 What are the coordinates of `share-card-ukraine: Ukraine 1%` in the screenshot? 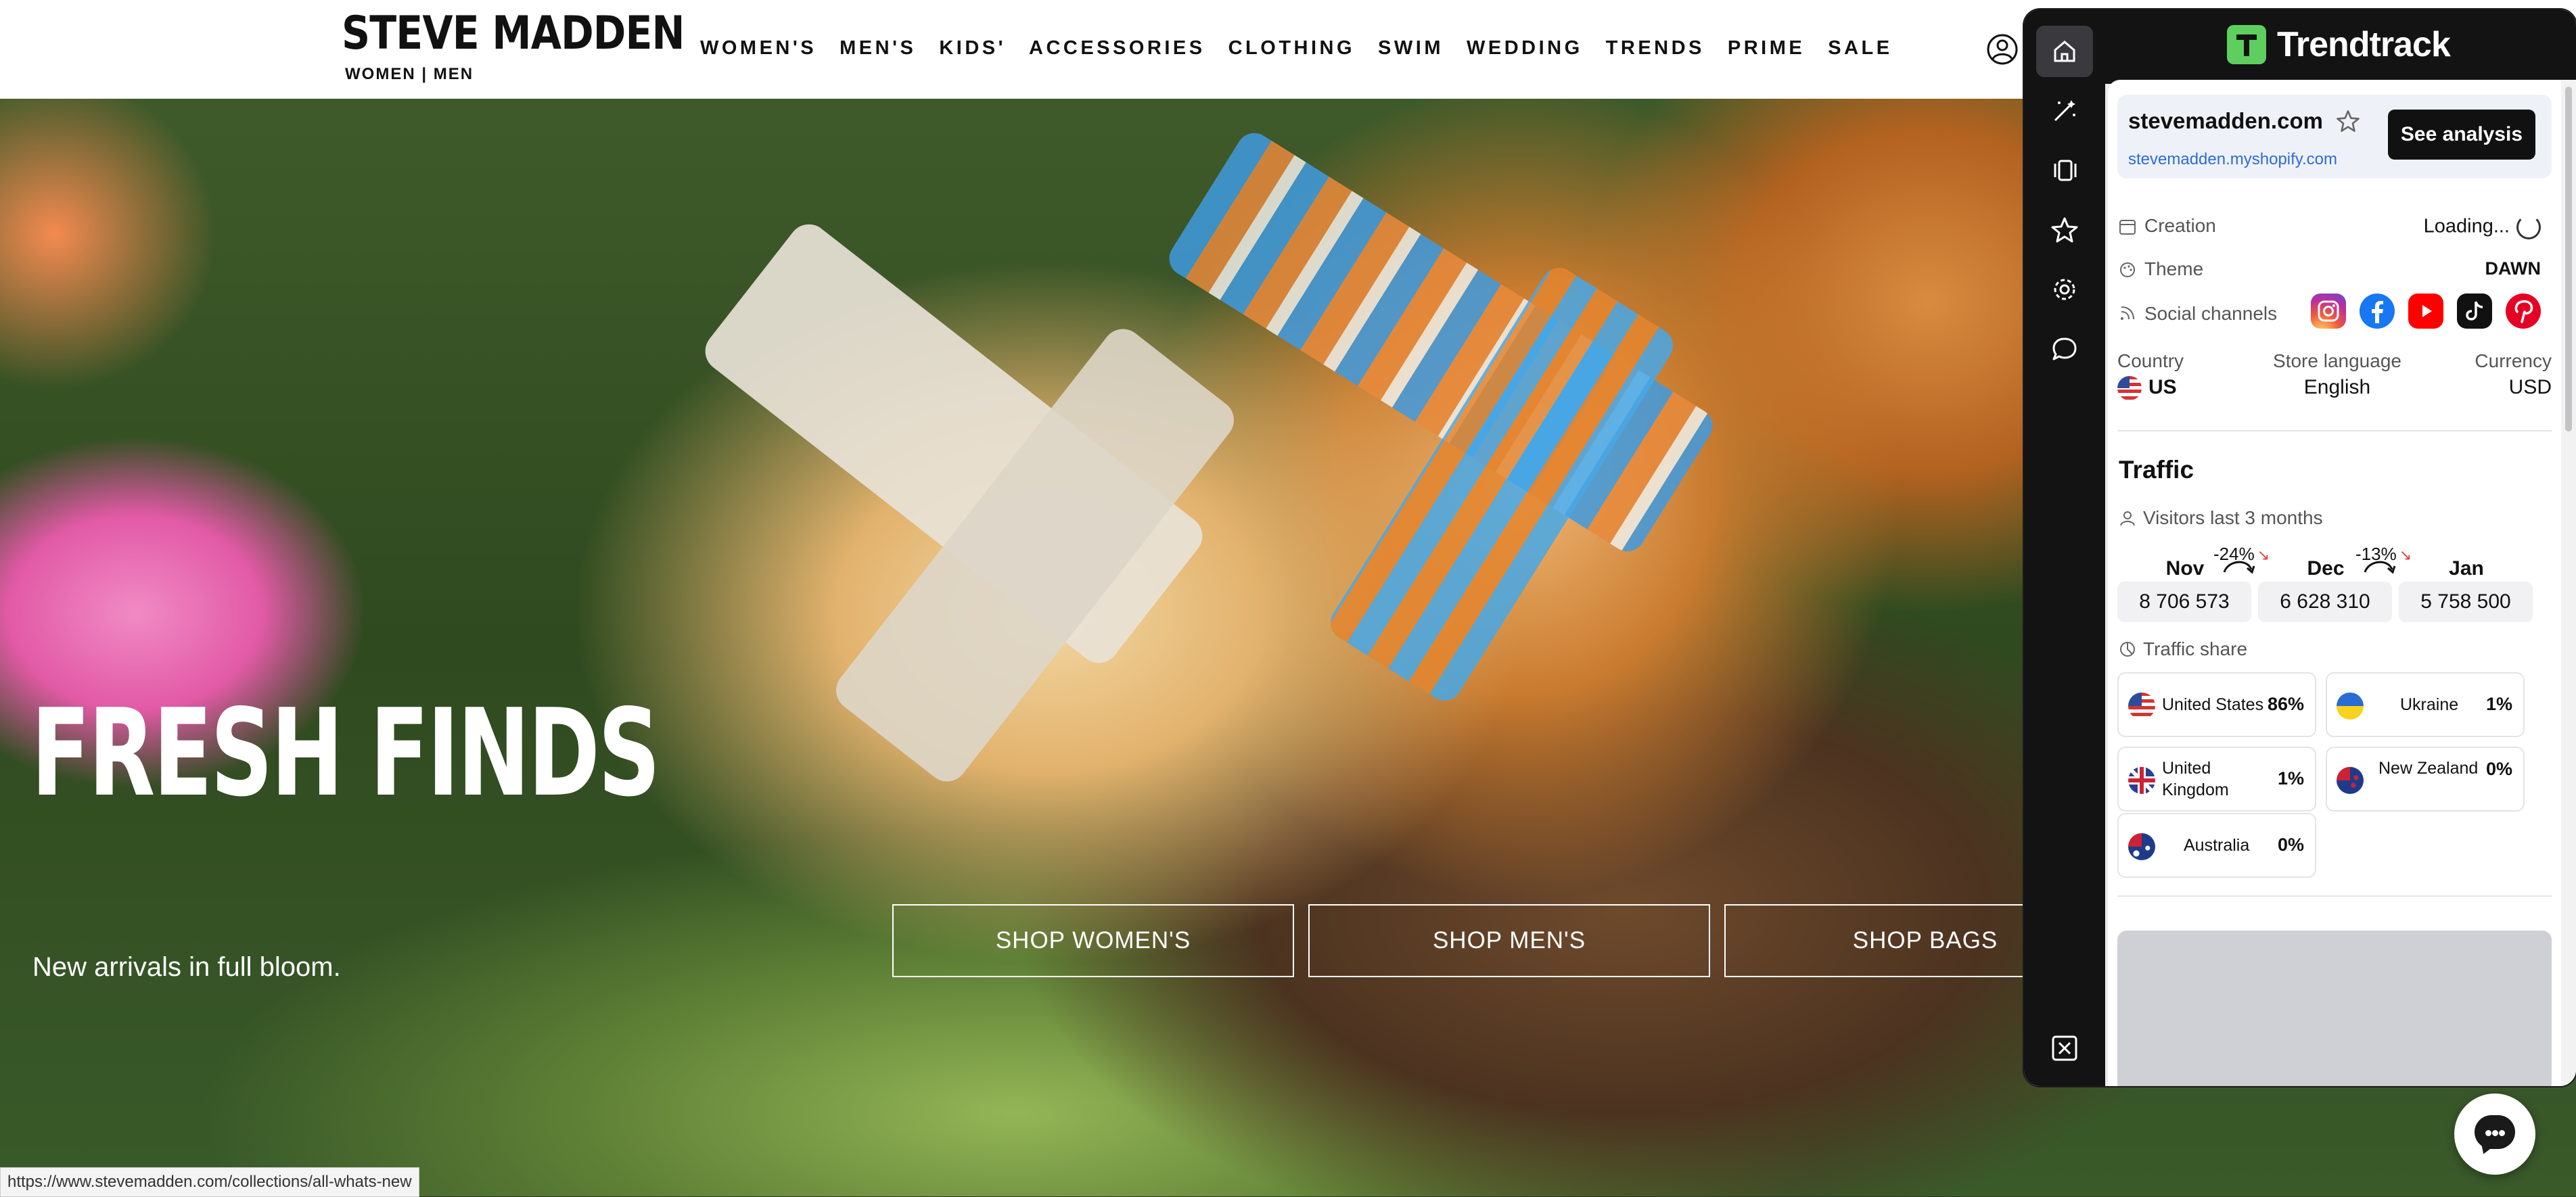 It's located at (2425, 705).